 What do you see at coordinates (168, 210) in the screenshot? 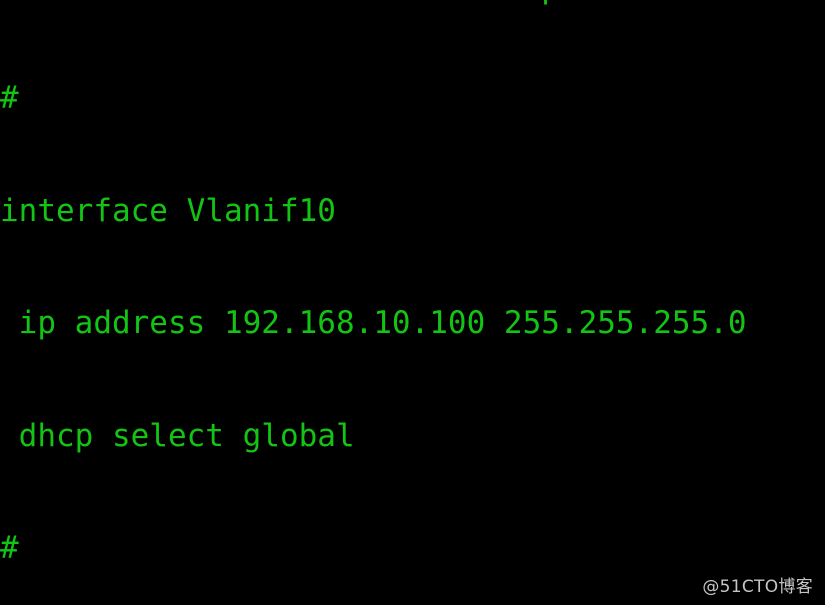
I see `console-line: interface Vlanif10` at bounding box center [168, 210].